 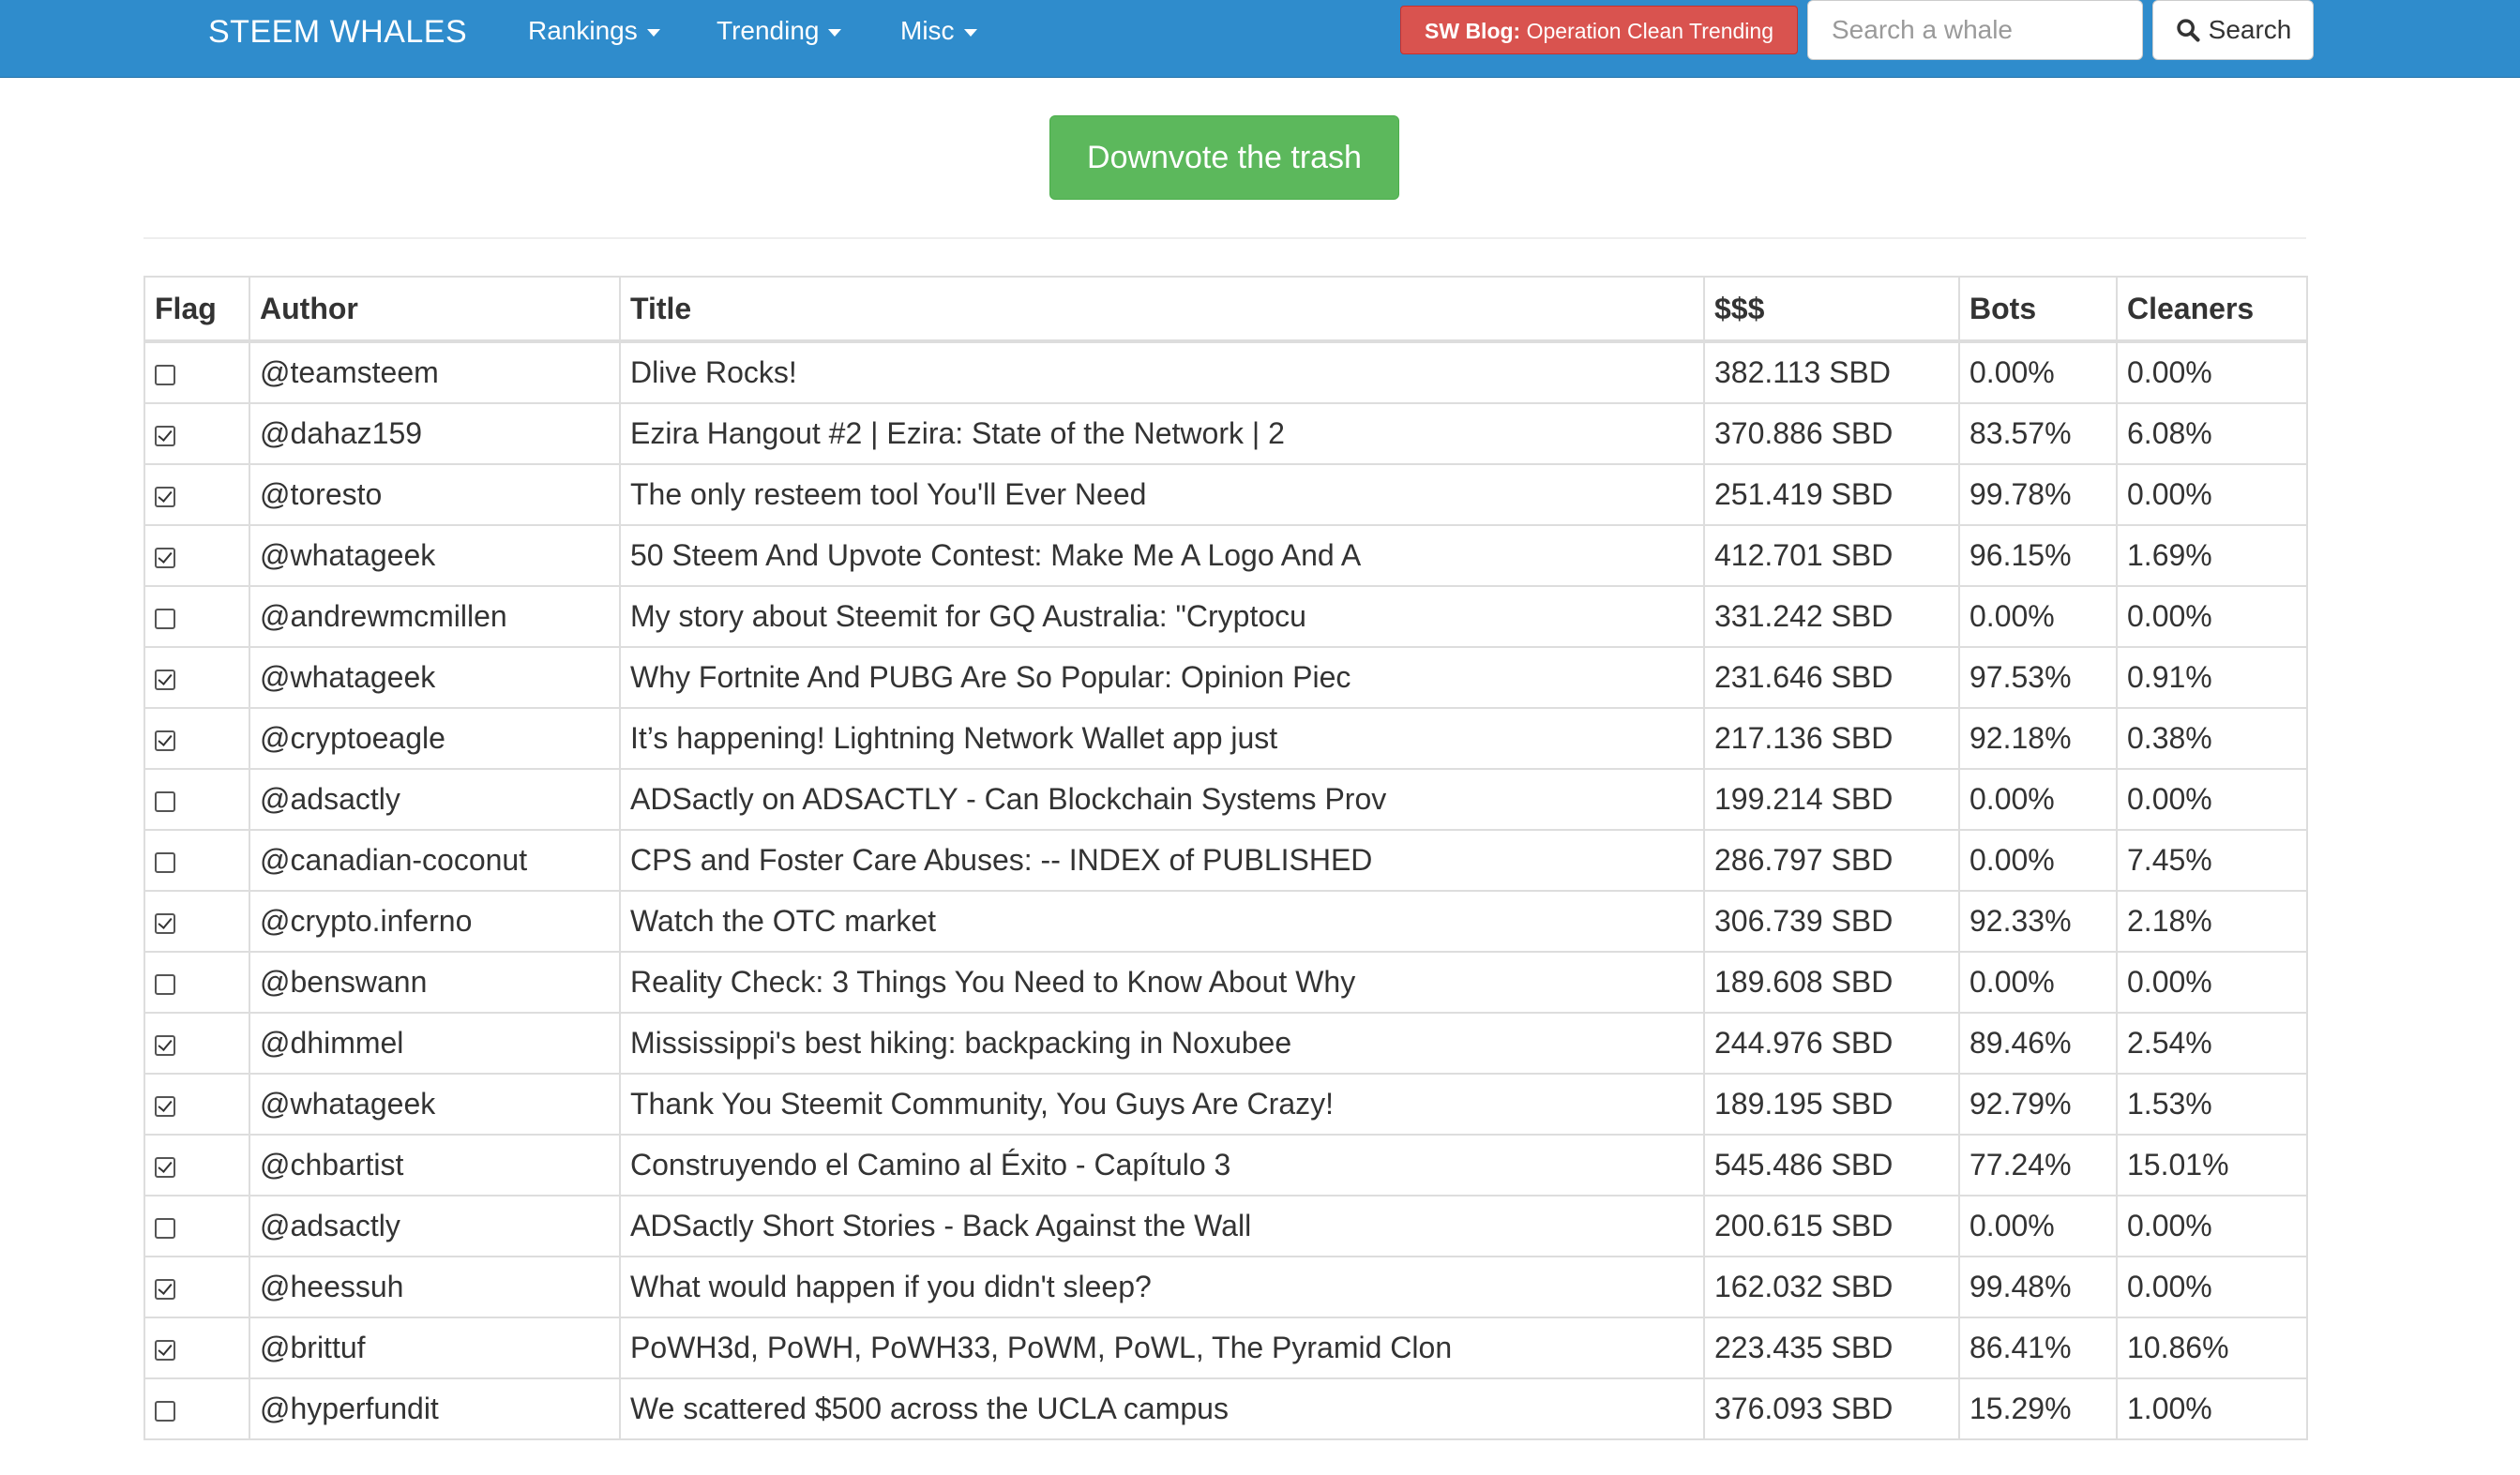 What do you see at coordinates (435, 1287) in the screenshot?
I see `author-cell: @heessuh` at bounding box center [435, 1287].